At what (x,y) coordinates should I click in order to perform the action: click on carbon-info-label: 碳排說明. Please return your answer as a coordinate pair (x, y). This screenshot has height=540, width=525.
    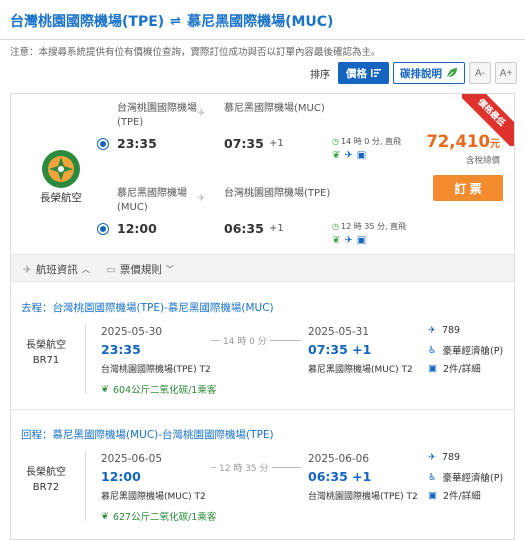
    Looking at the image, I should click on (421, 73).